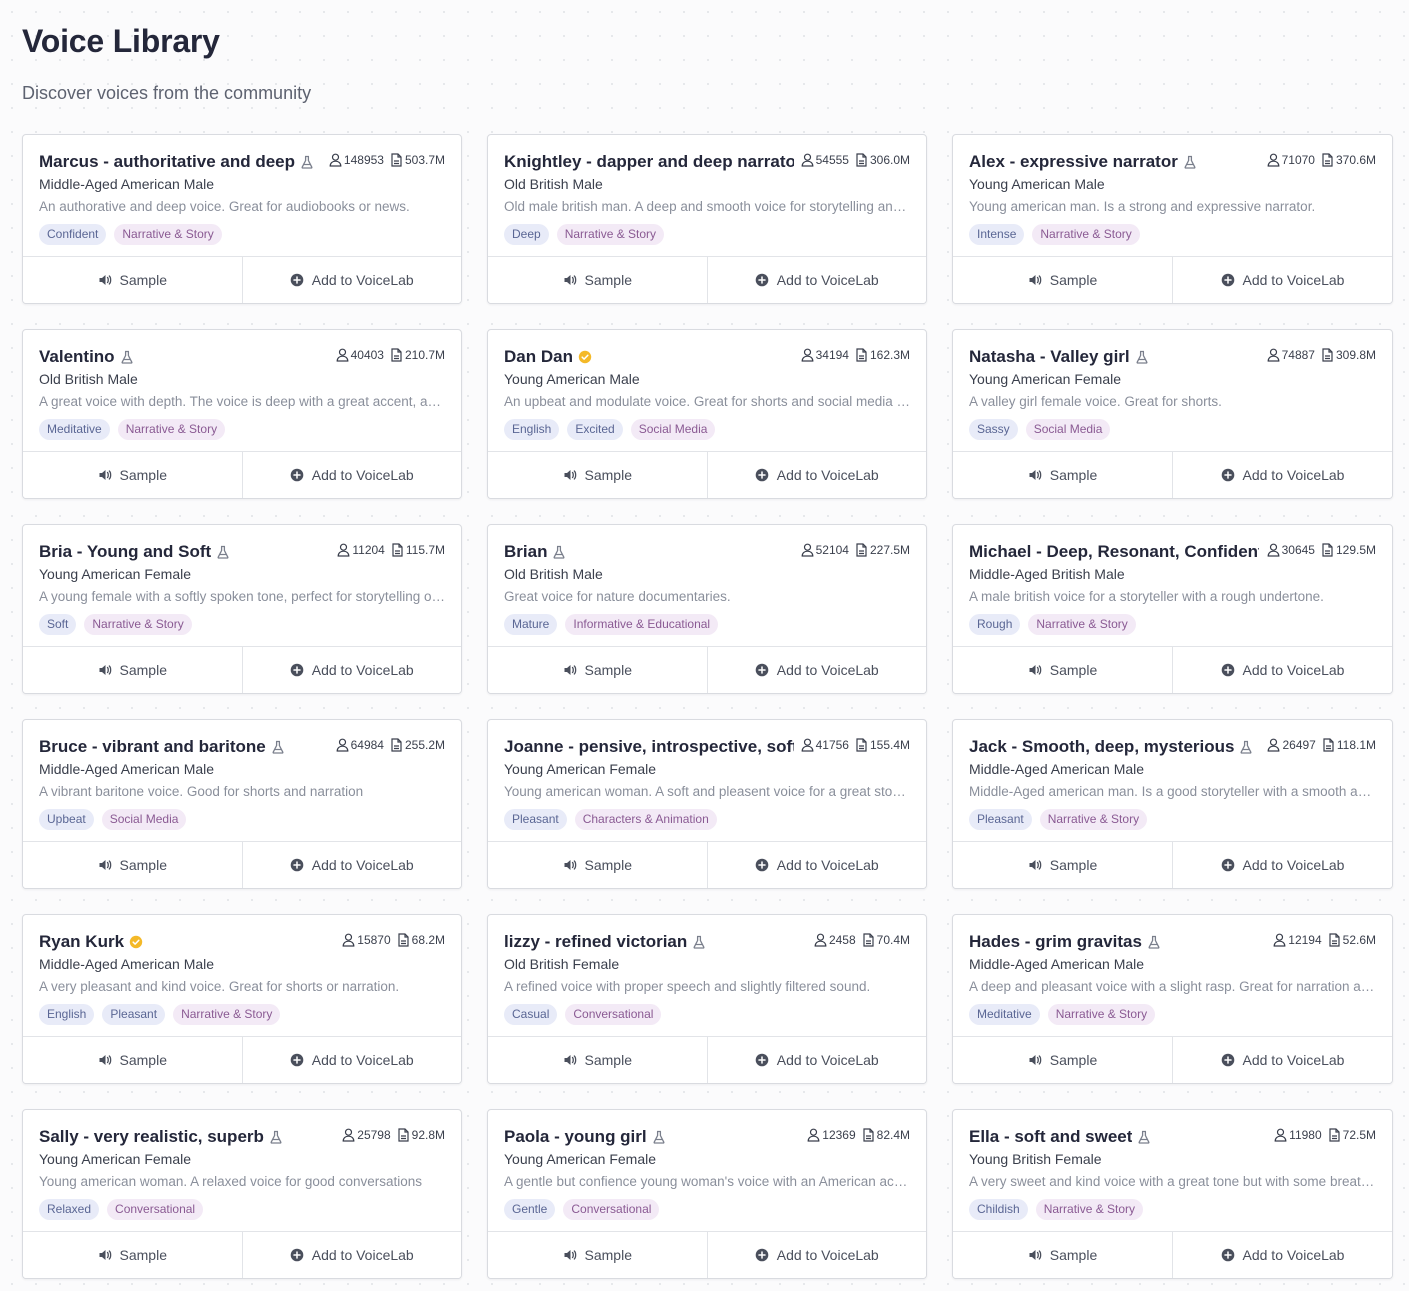 The width and height of the screenshot is (1409, 1291). I want to click on voice-tag: Deep, so click(526, 234).